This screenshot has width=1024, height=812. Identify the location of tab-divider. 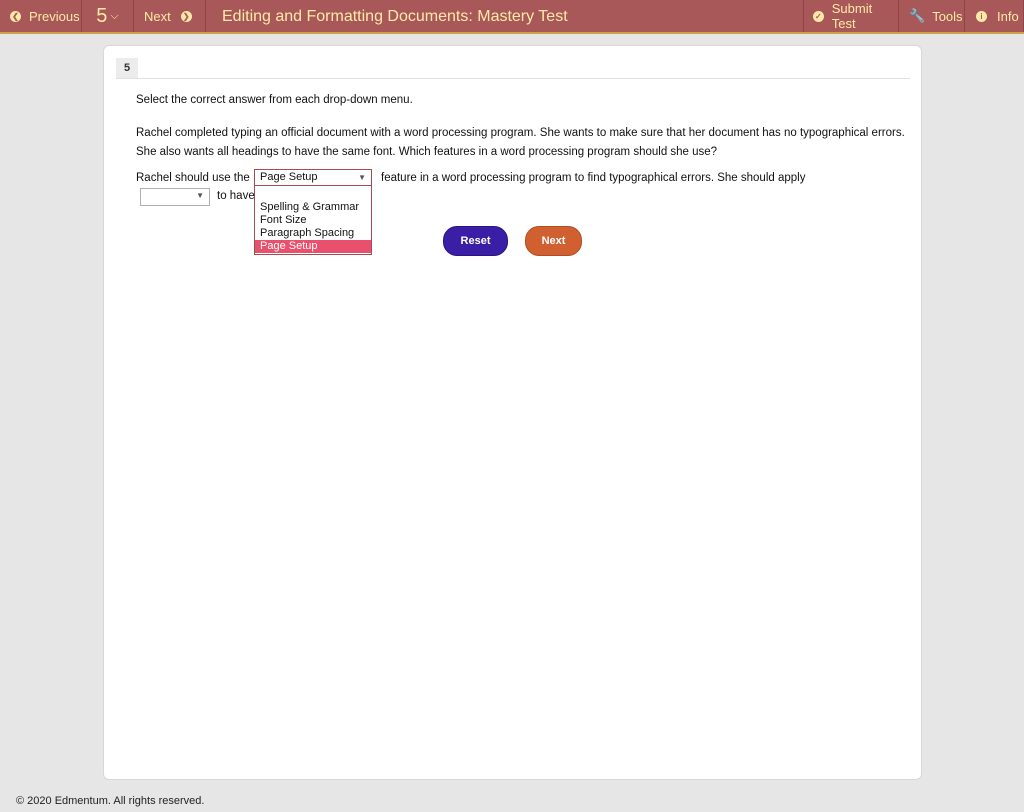
(513, 78).